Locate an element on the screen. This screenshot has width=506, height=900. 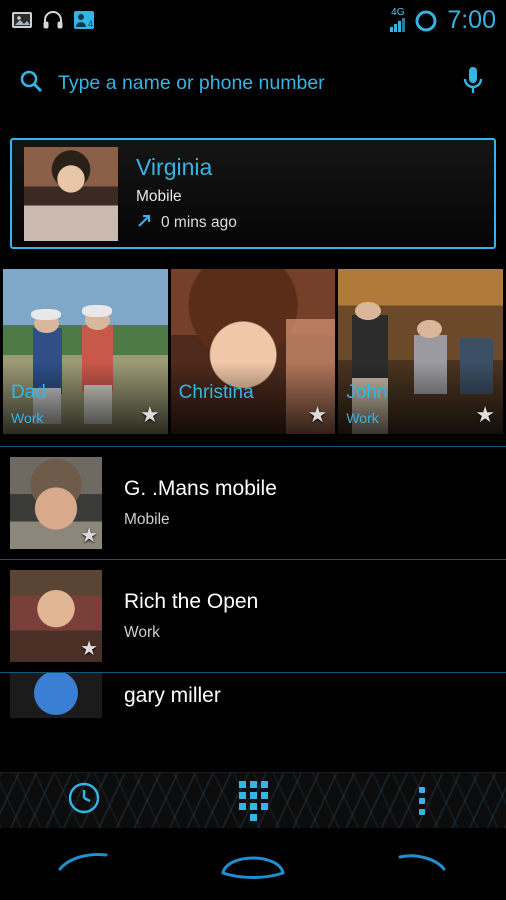
recents-icon is located at coordinates (422, 864).